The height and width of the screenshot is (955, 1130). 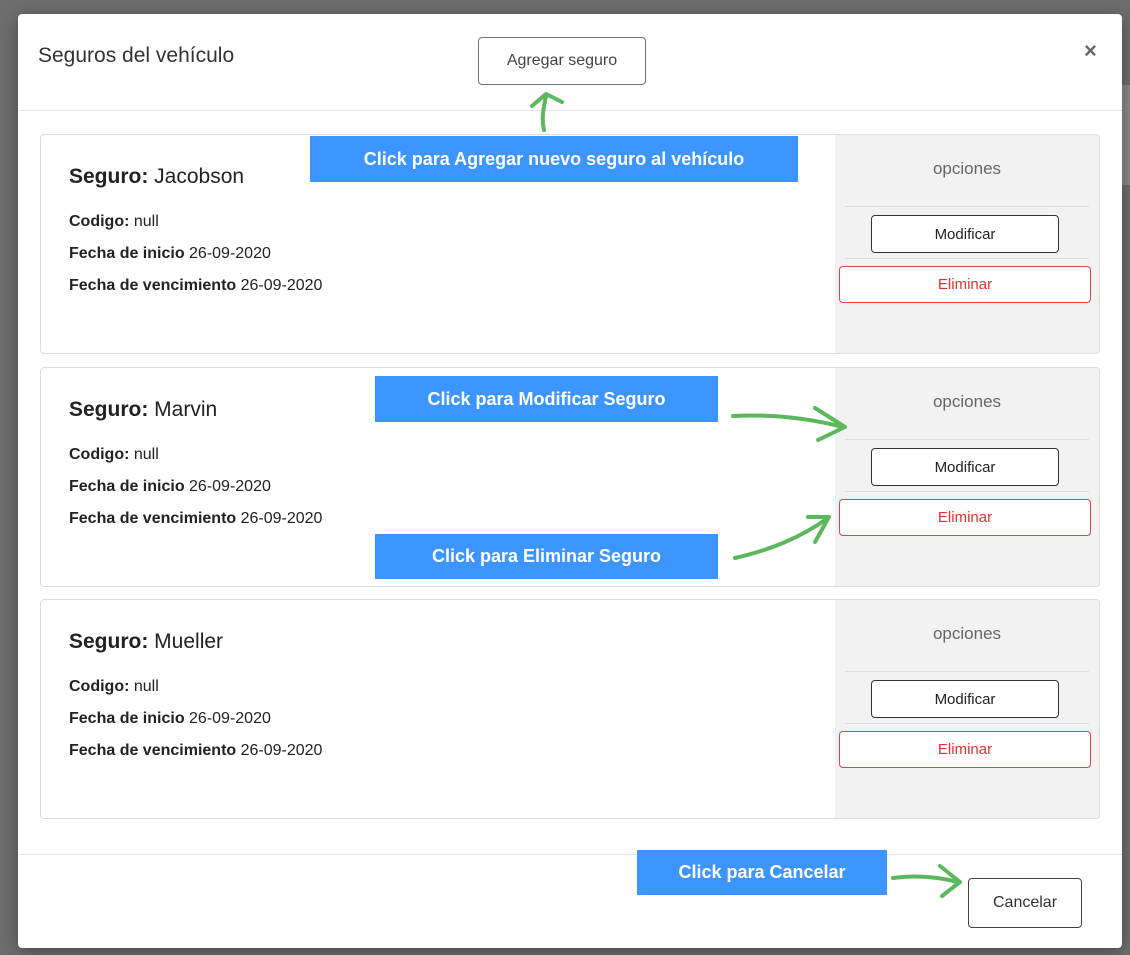 What do you see at coordinates (544, 113) in the screenshot?
I see `arrow-up-icon` at bounding box center [544, 113].